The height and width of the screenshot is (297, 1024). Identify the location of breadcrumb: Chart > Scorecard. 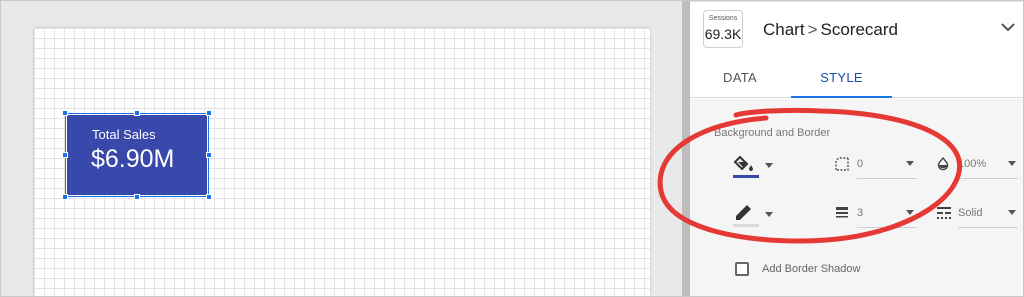
(830, 30).